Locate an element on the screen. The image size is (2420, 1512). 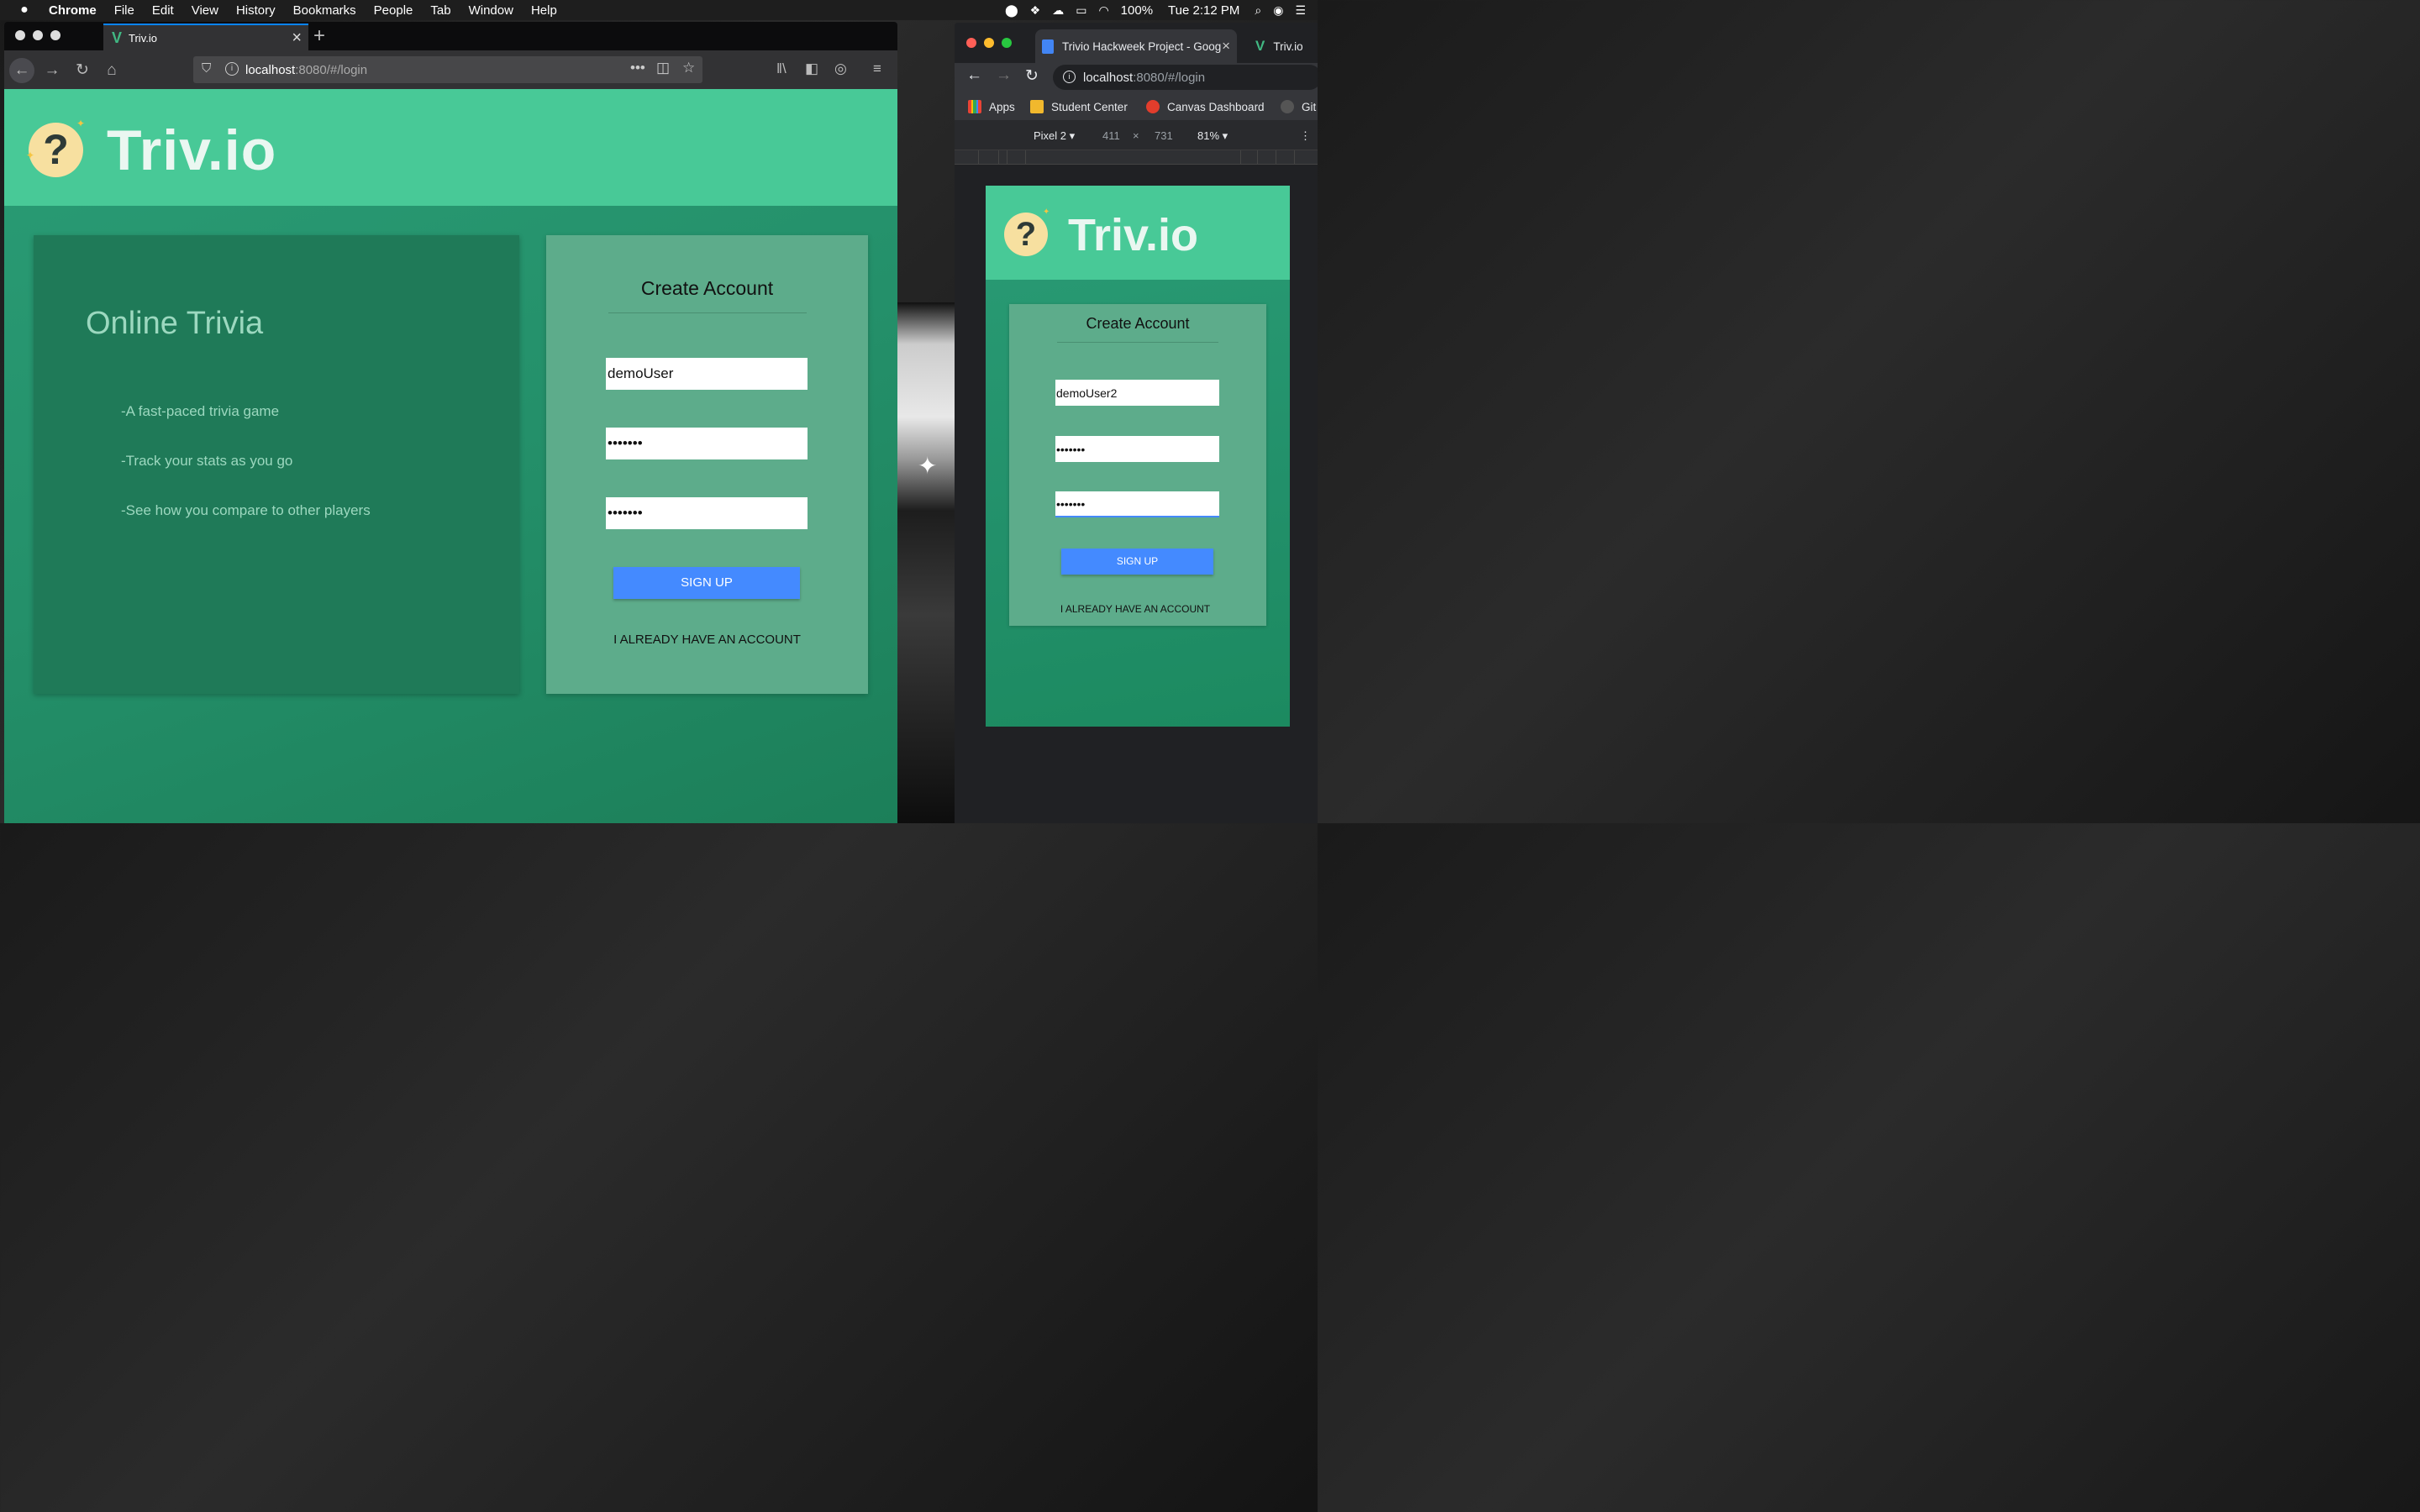
dropbox-icon: ❖ is located at coordinates (1035, 10).